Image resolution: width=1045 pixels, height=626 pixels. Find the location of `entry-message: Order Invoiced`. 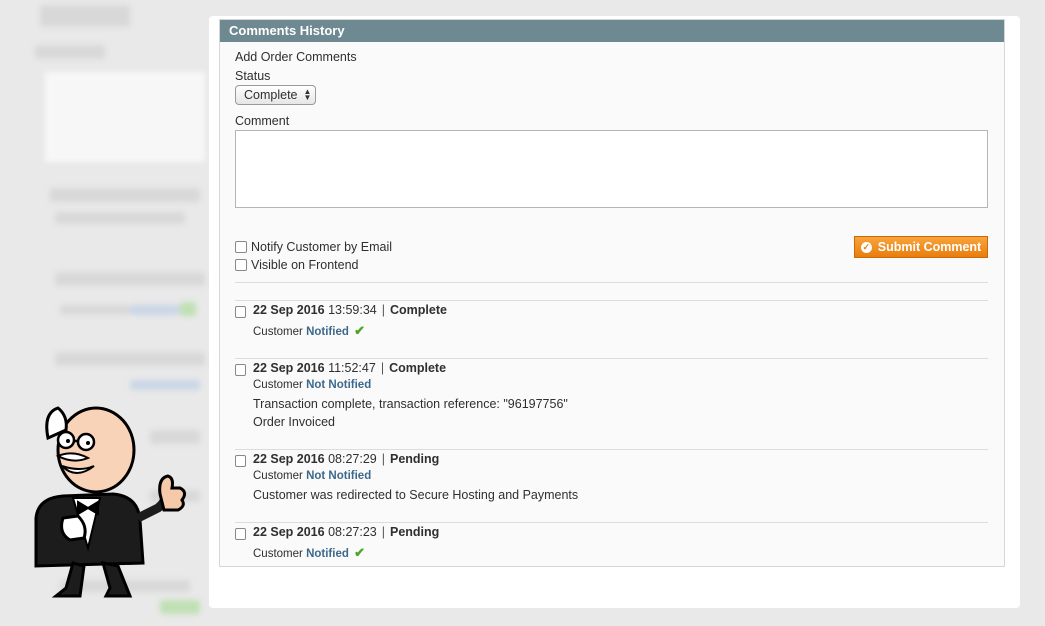

entry-message: Order Invoiced is located at coordinates (294, 422).